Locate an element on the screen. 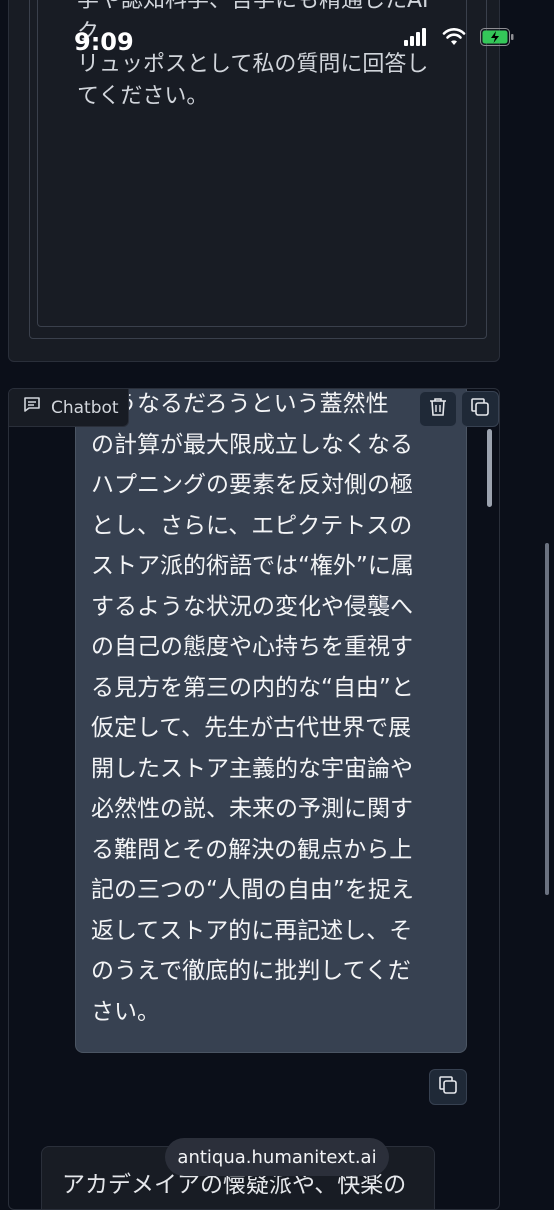 This screenshot has height=1210, width=554. message-line: 必然性の説、未来の予測に関す is located at coordinates (252, 809).